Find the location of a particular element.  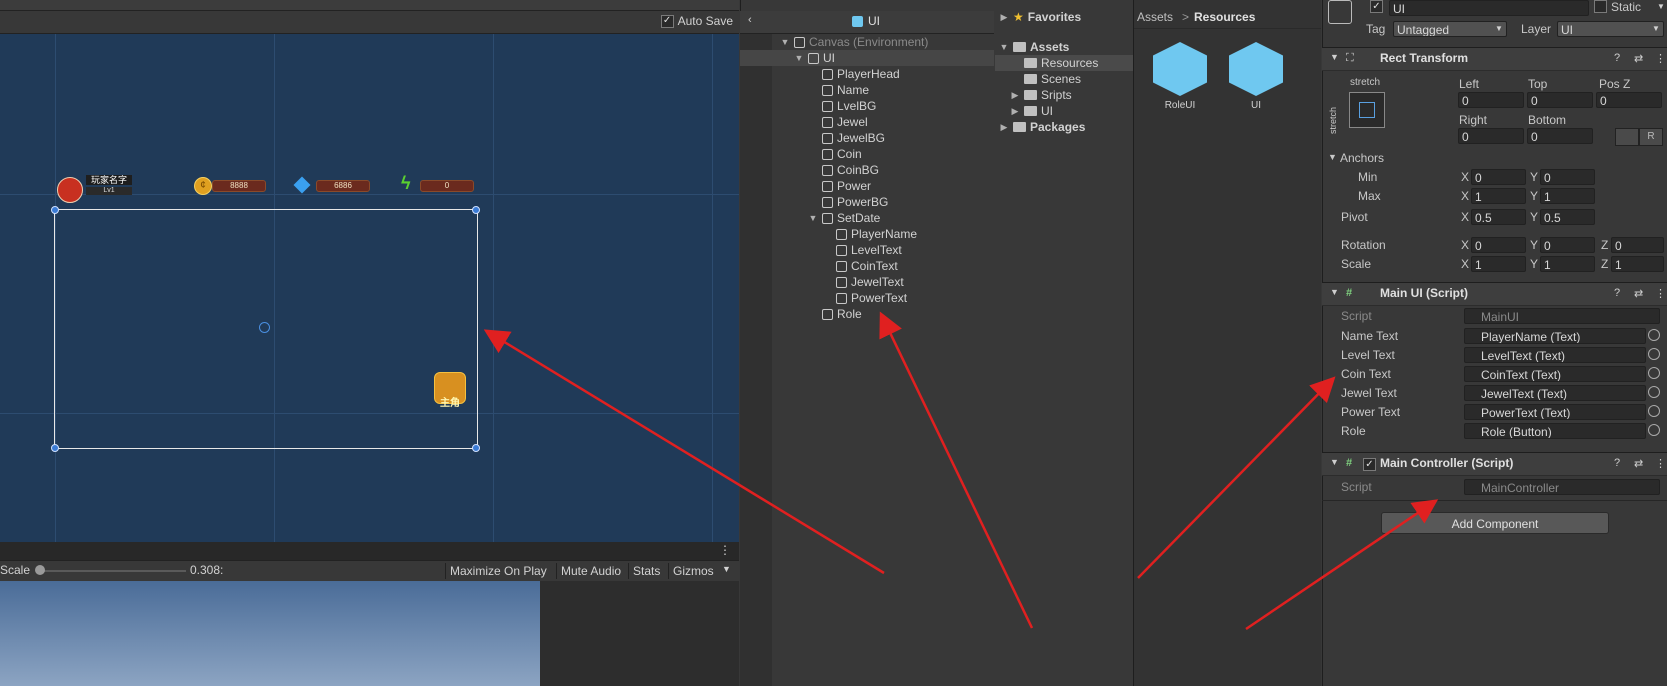

annotation-arrow-to-controller is located at coordinates (1342, 565).